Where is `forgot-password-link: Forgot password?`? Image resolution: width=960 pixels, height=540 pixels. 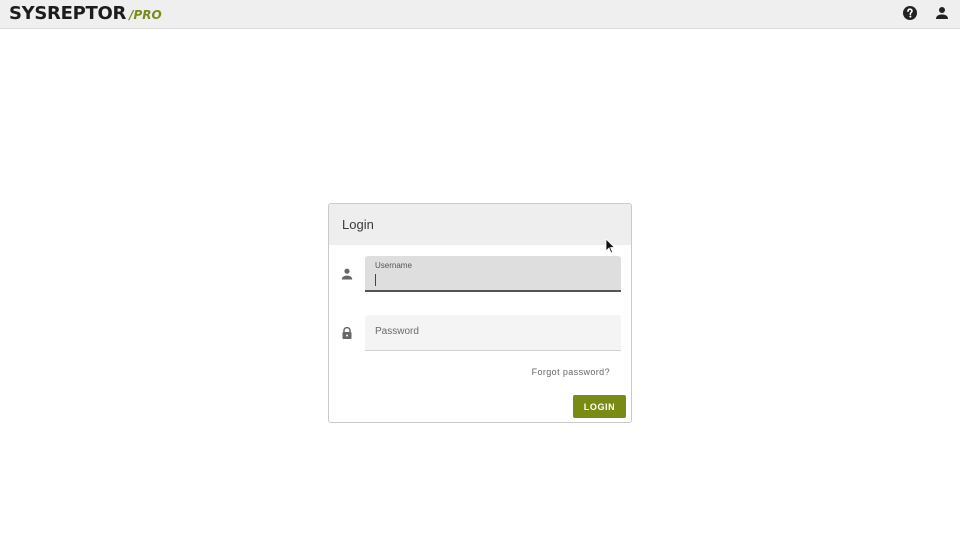
forgot-password-link: Forgot password? is located at coordinates (571, 372).